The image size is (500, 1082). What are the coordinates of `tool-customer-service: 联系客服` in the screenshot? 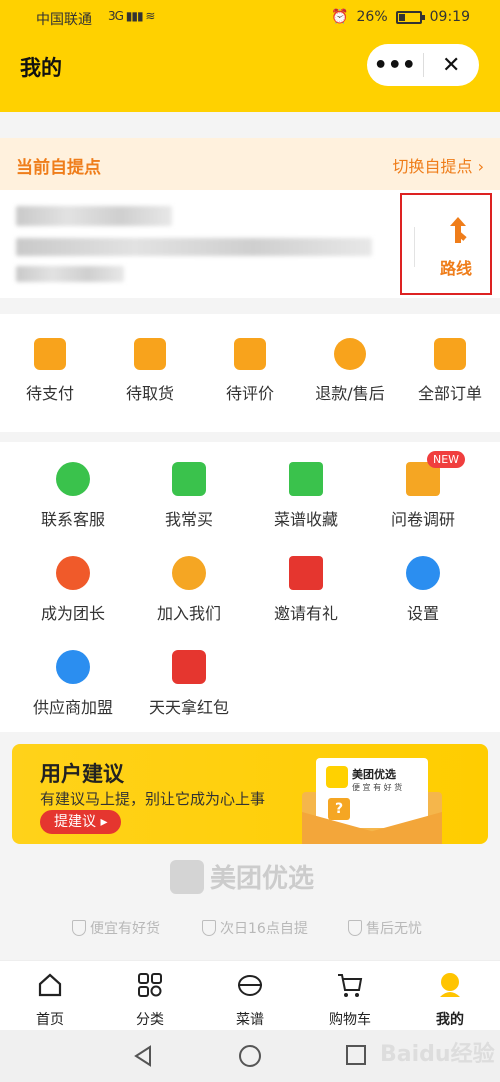 It's located at (73, 496).